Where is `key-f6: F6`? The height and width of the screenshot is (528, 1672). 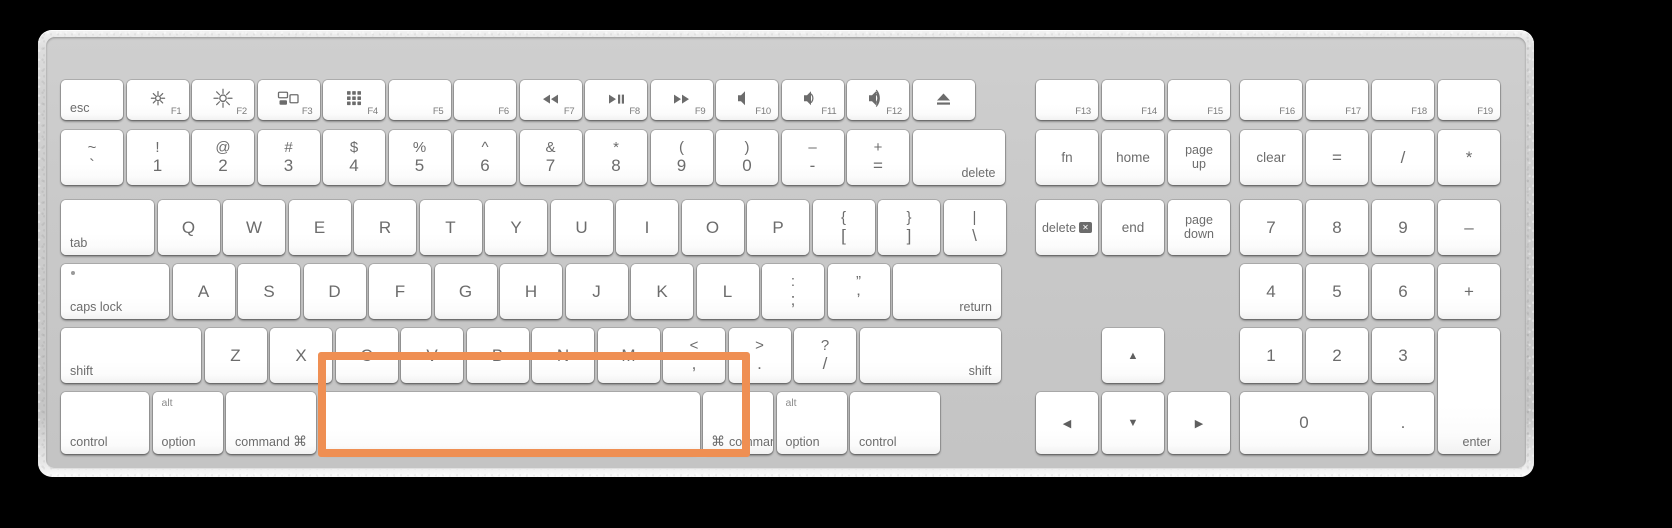
key-f6: F6 is located at coordinates (485, 100).